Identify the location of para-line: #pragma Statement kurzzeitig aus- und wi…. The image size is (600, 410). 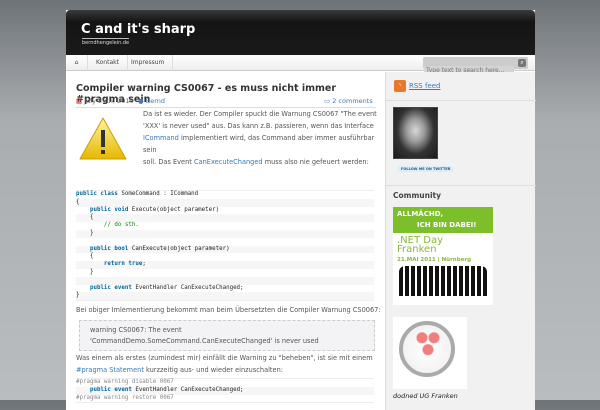
(226, 370).